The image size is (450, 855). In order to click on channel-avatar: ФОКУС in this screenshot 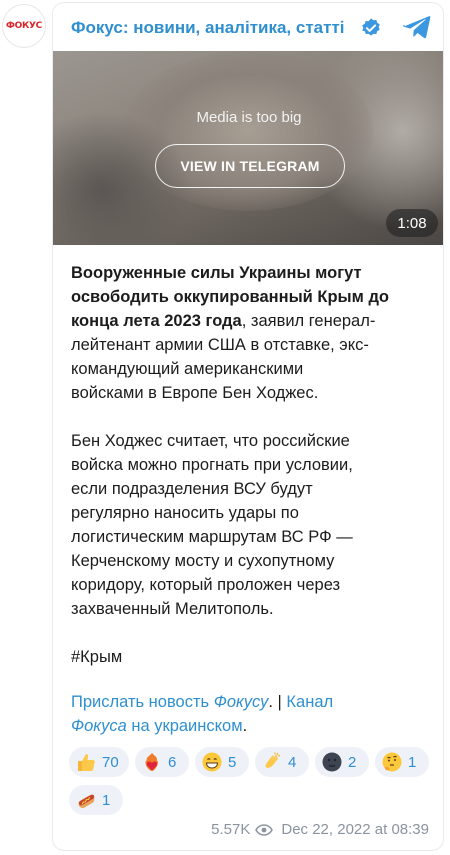, I will do `click(24, 26)`.